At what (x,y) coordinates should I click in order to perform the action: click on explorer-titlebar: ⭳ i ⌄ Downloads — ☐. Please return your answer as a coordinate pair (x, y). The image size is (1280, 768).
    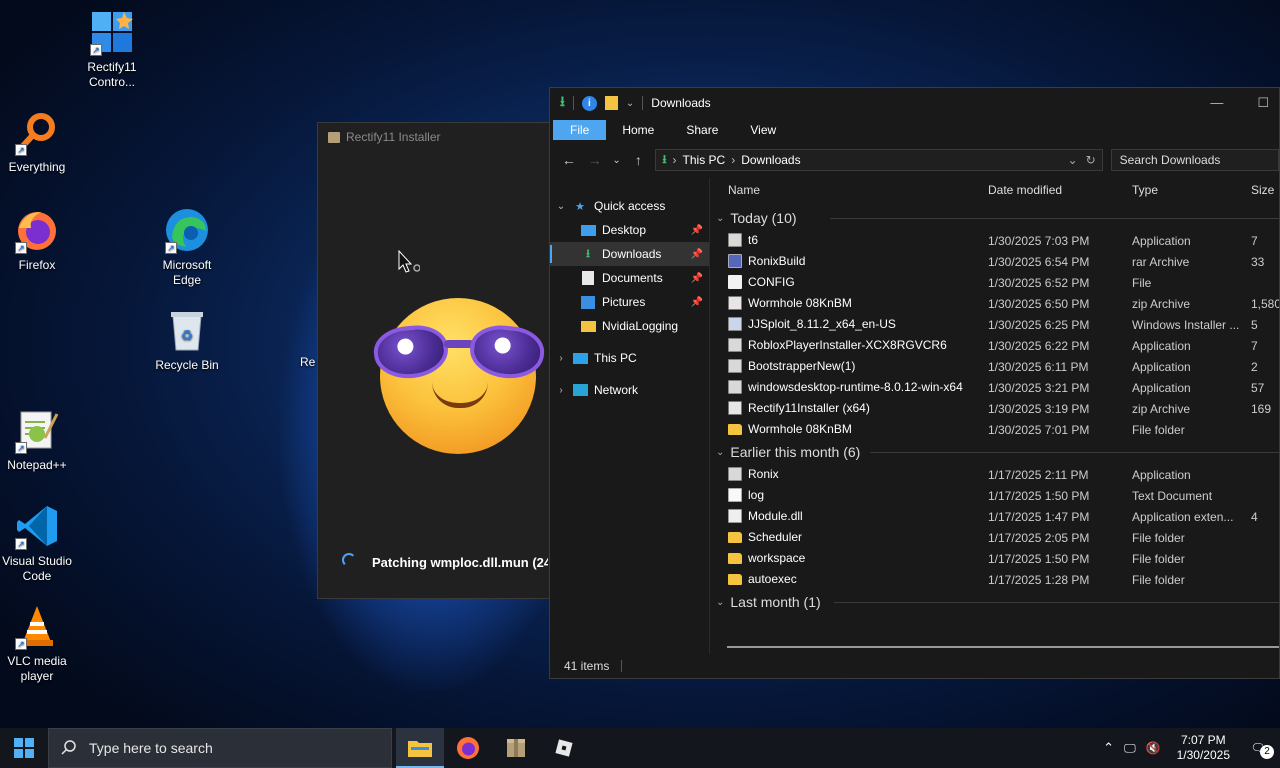
    Looking at the image, I should click on (914, 103).